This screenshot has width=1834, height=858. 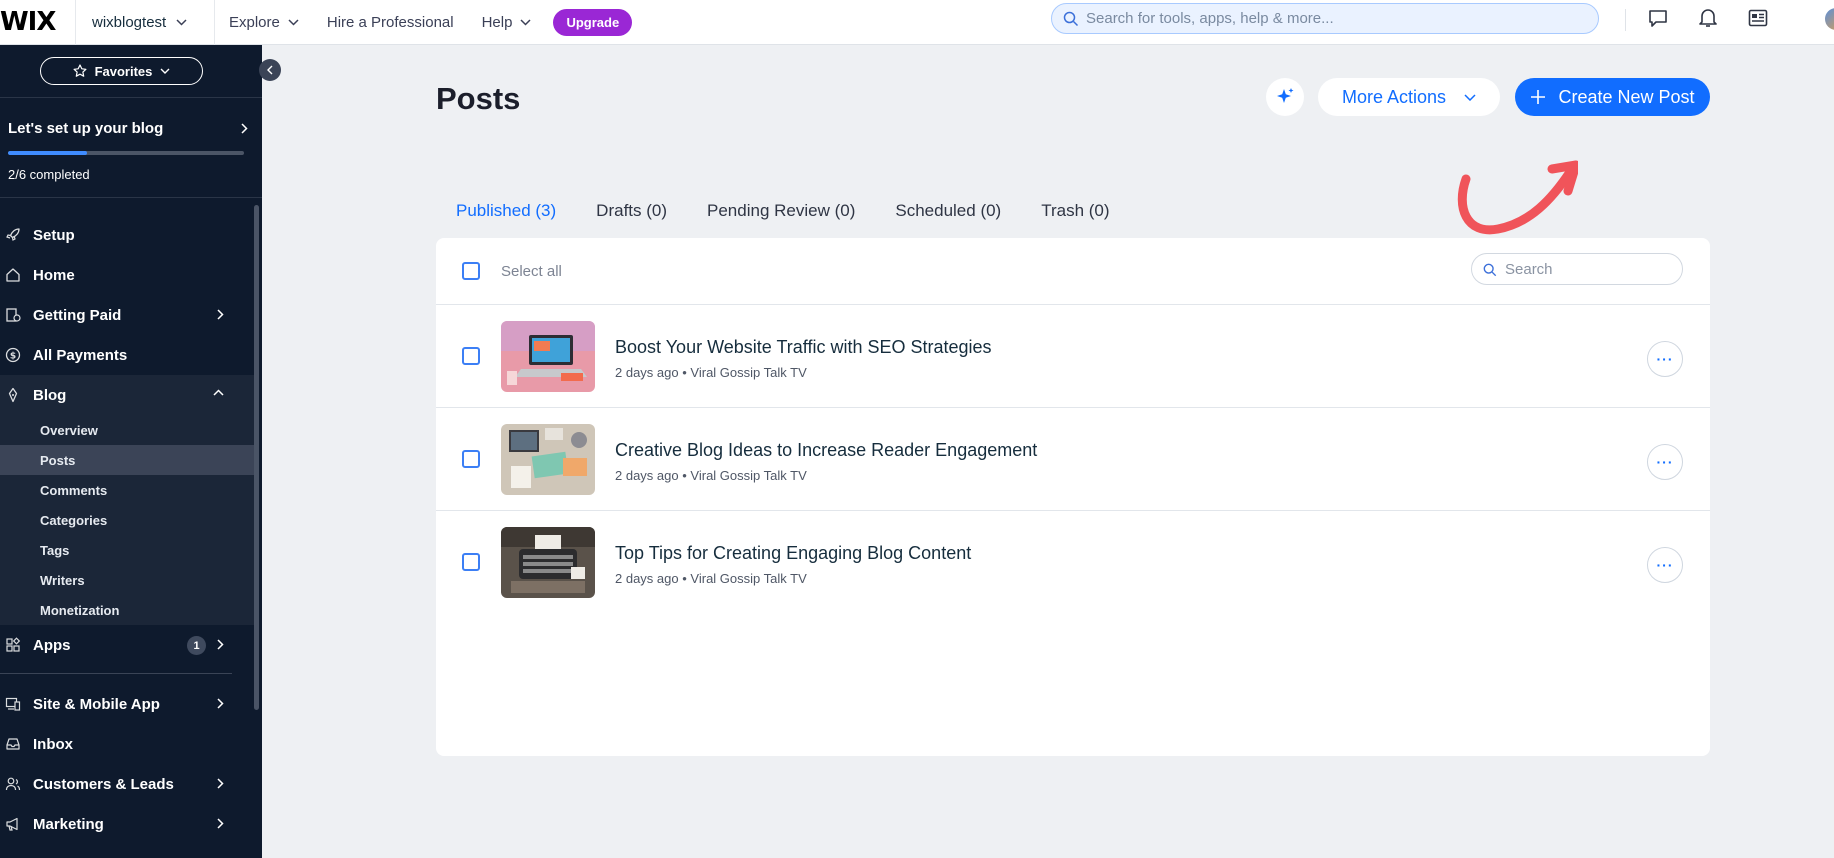 I want to click on megaphone-icon, so click(x=17, y=824).